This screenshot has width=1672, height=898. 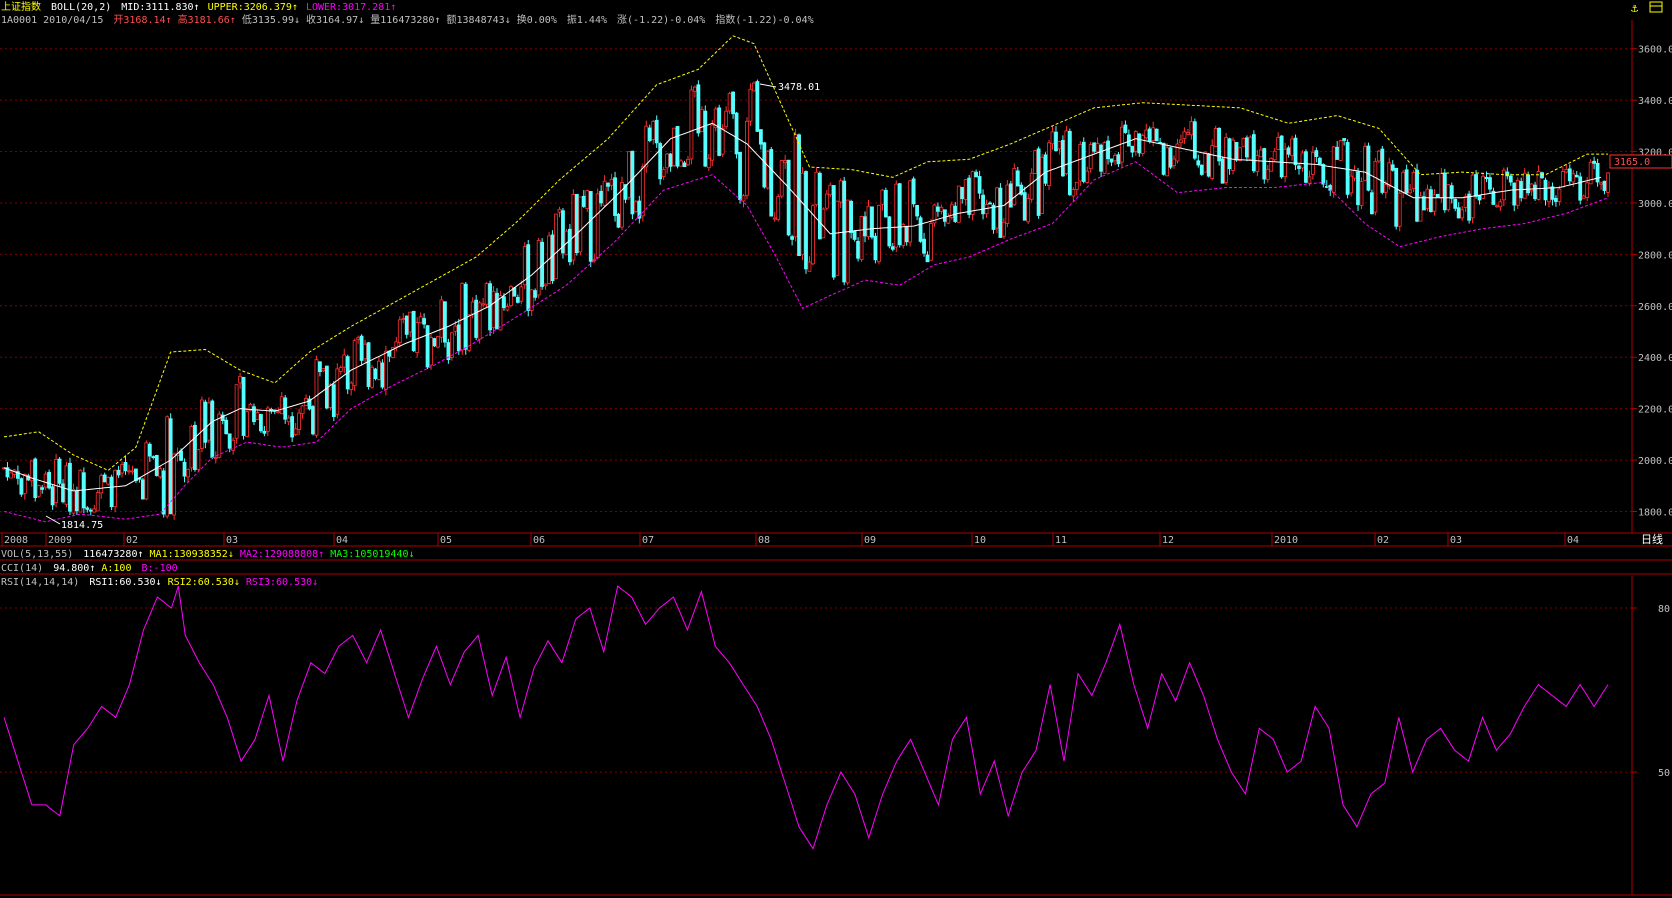 I want to click on period-label: 日线, so click(x=1652, y=539).